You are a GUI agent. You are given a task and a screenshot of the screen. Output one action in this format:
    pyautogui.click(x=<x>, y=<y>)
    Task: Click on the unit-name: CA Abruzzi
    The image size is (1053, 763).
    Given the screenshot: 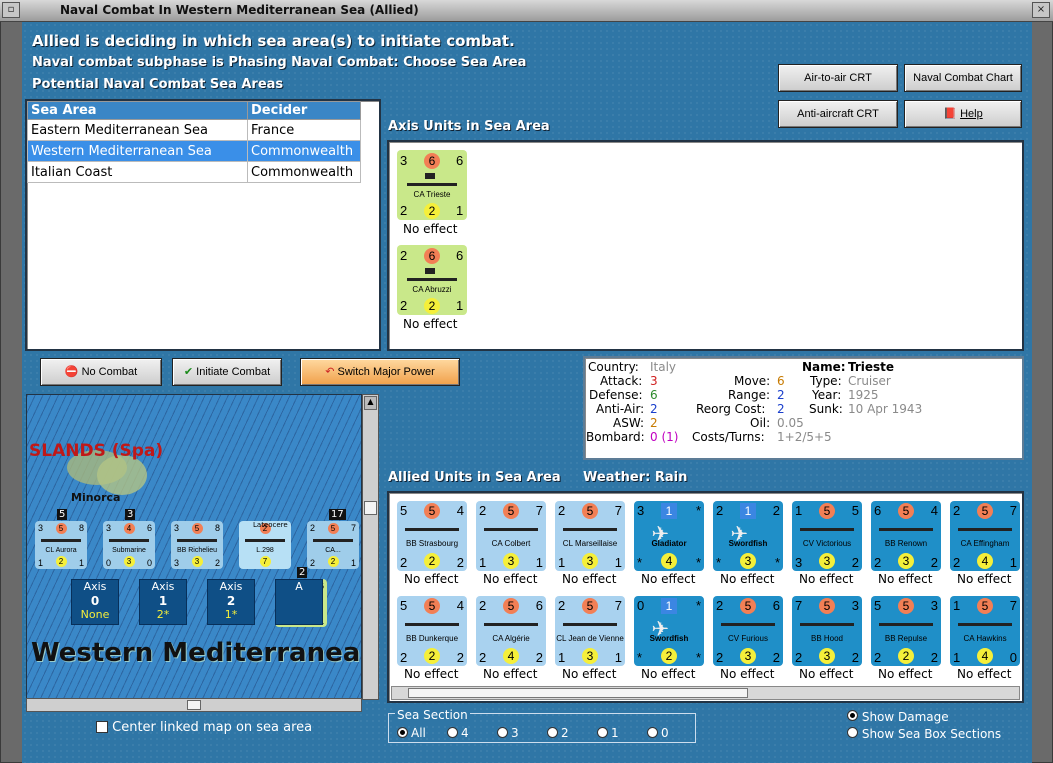 What is the action you would take?
    pyautogui.click(x=432, y=289)
    